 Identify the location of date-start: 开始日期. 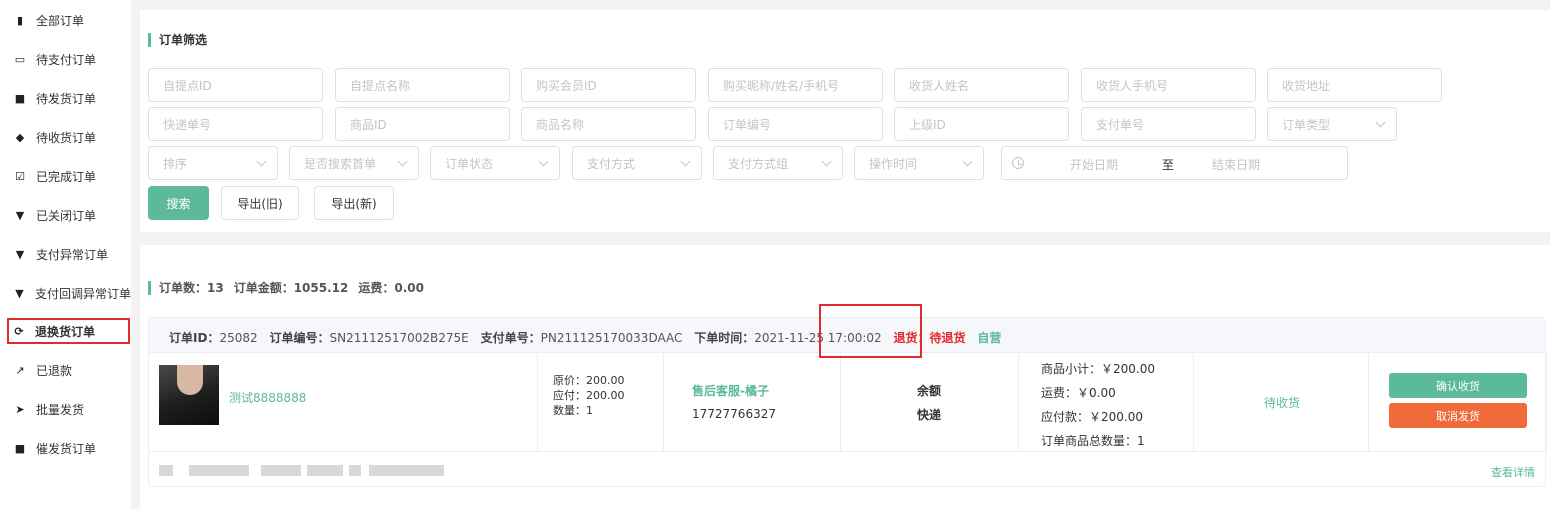
(1094, 164).